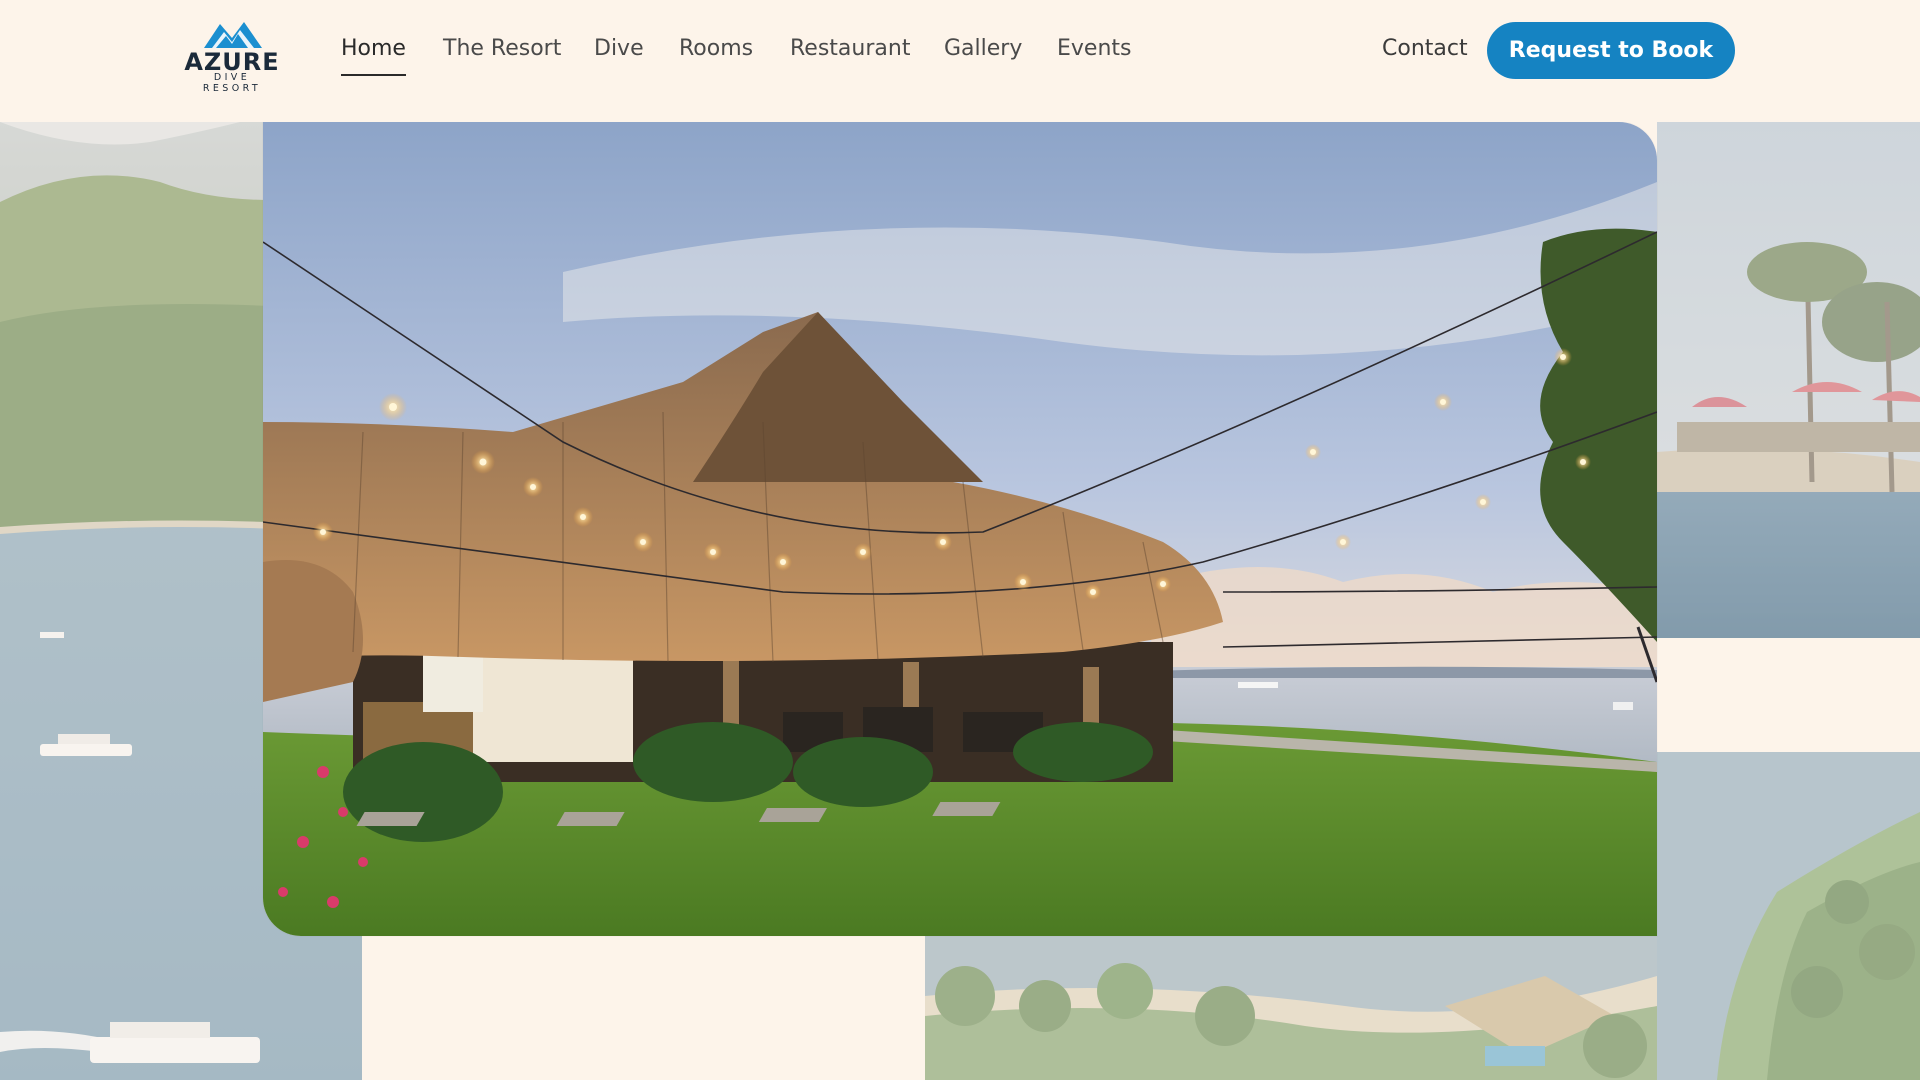 This screenshot has width=1920, height=1080. I want to click on book-button-label: Request to Book, so click(1611, 50).